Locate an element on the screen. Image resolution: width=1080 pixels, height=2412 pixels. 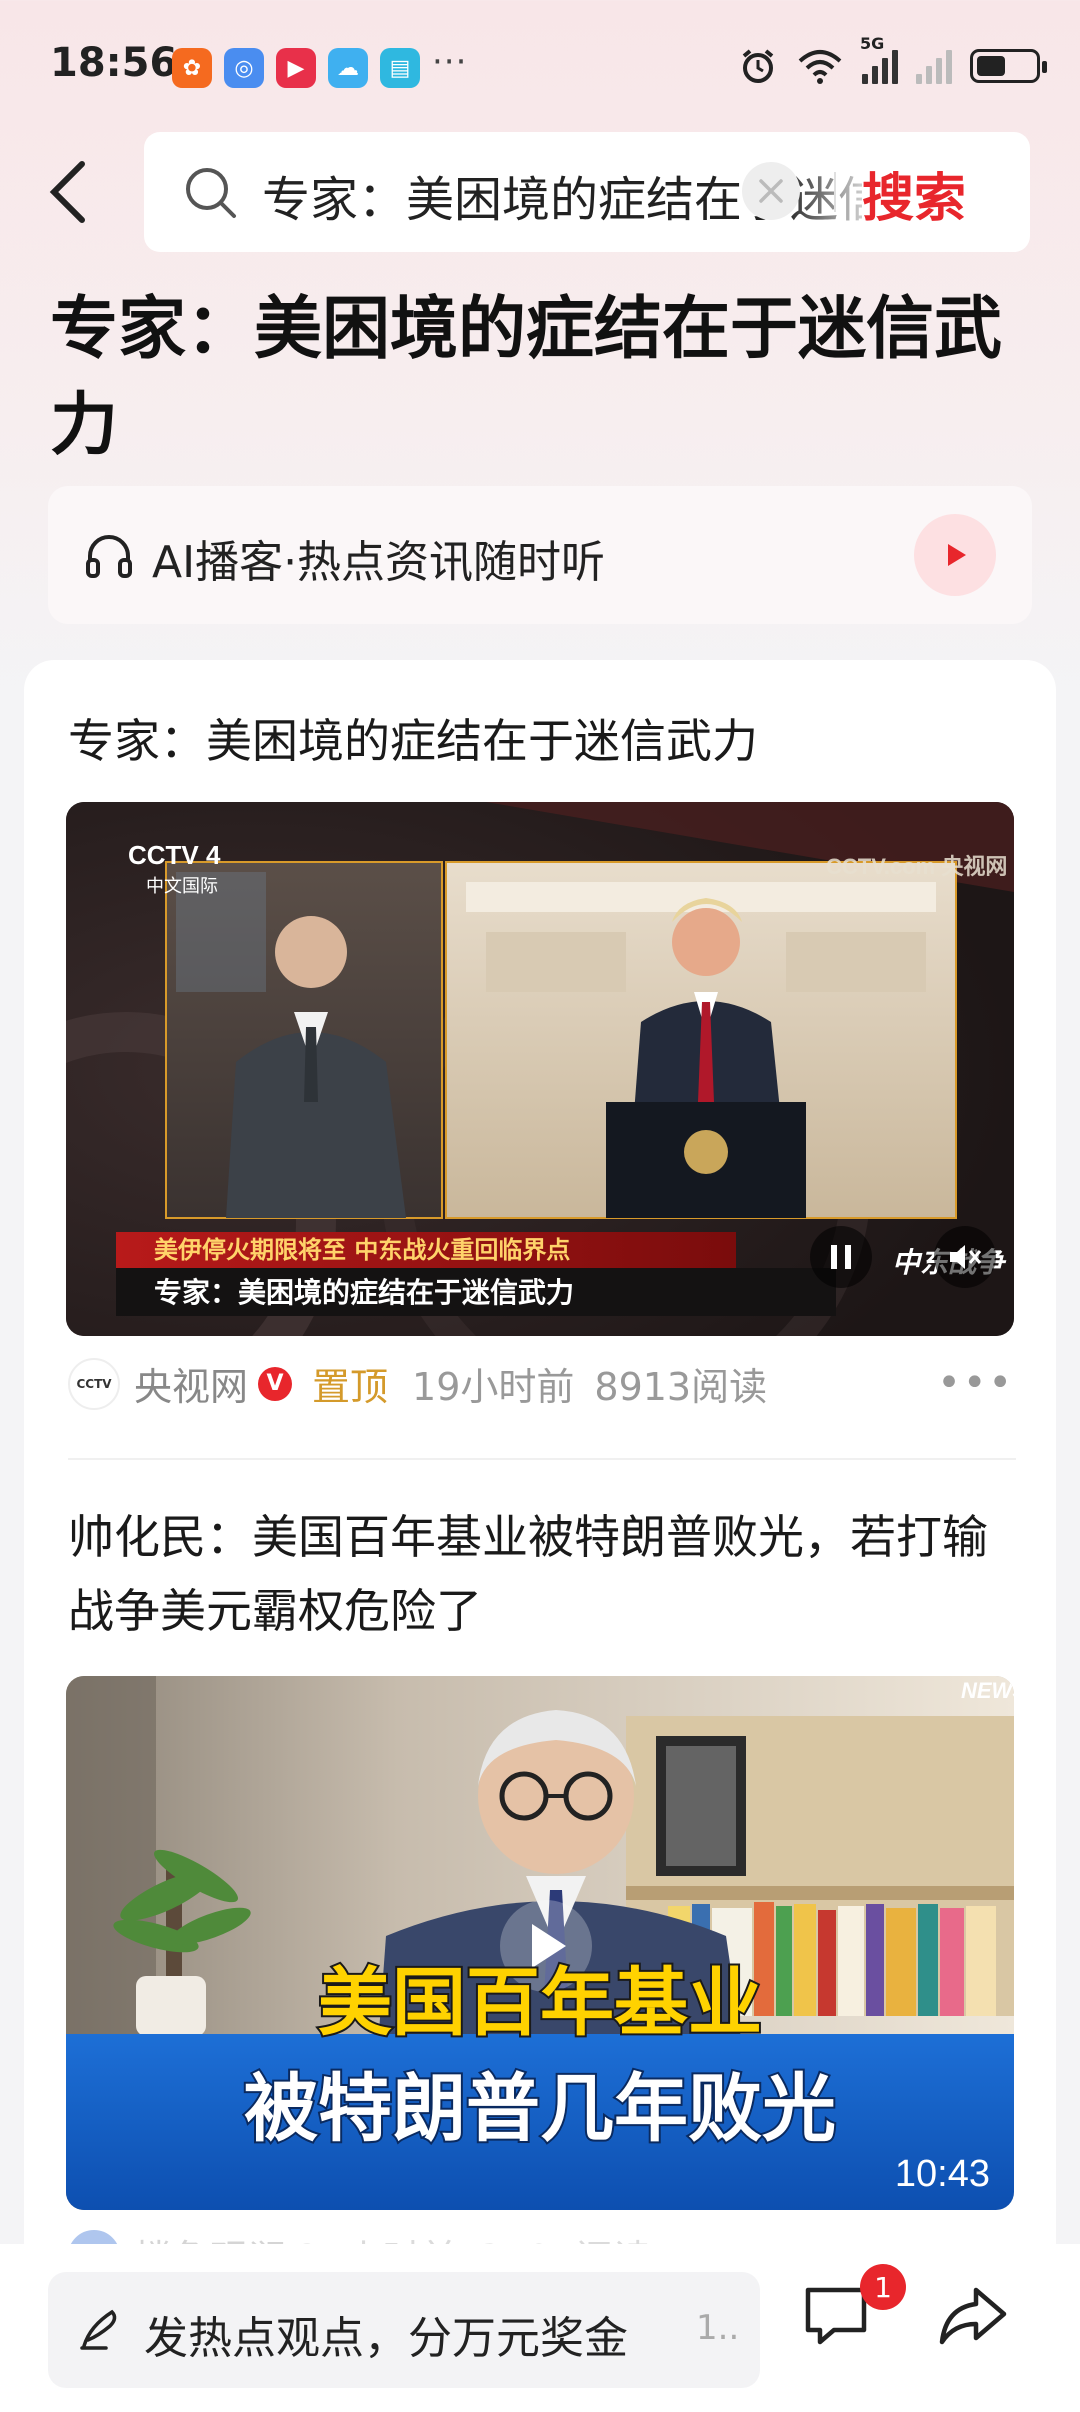
status-time: 18:56 is located at coordinates (114, 63).